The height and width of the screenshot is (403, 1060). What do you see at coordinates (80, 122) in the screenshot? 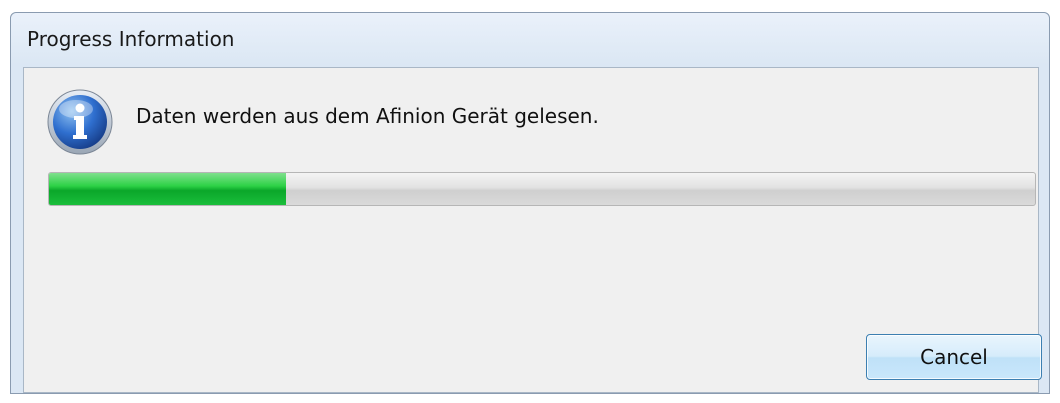
I see `info-icon` at bounding box center [80, 122].